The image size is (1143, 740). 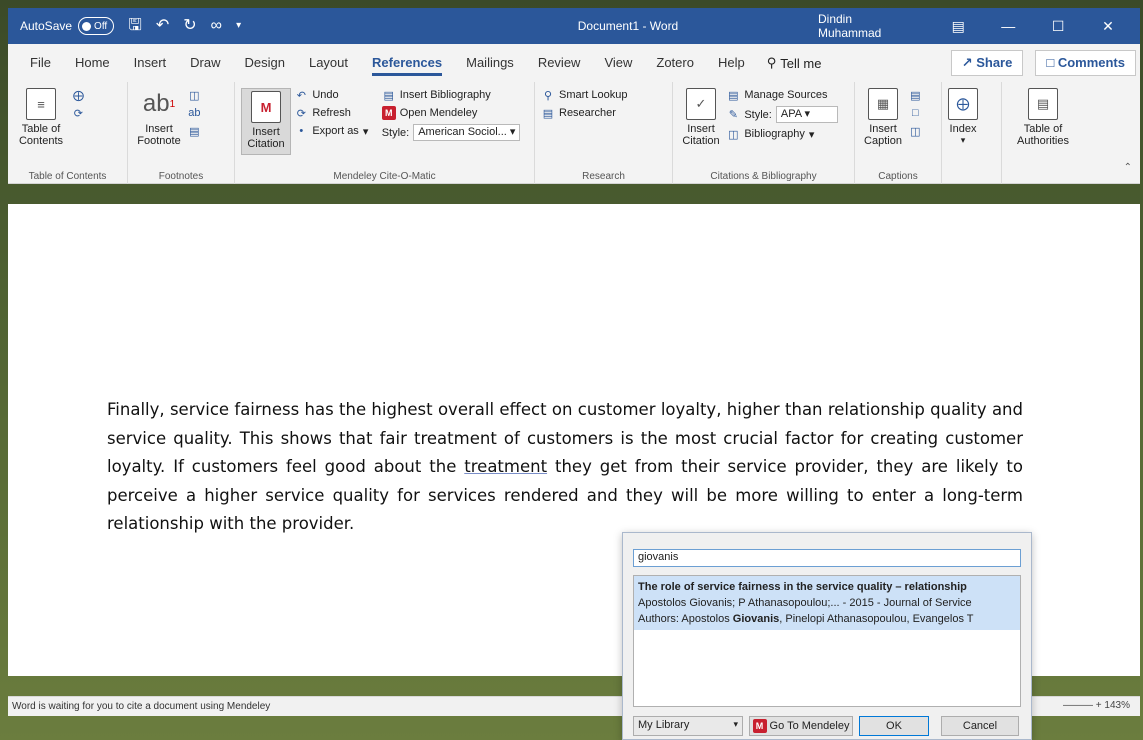 I want to click on cancel-button: Cancel, so click(x=980, y=726).